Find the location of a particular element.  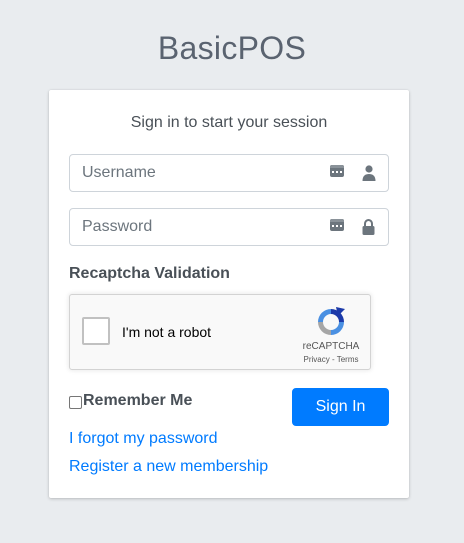

recaptcha-checkbox-label: I'm not a robot is located at coordinates (167, 332).